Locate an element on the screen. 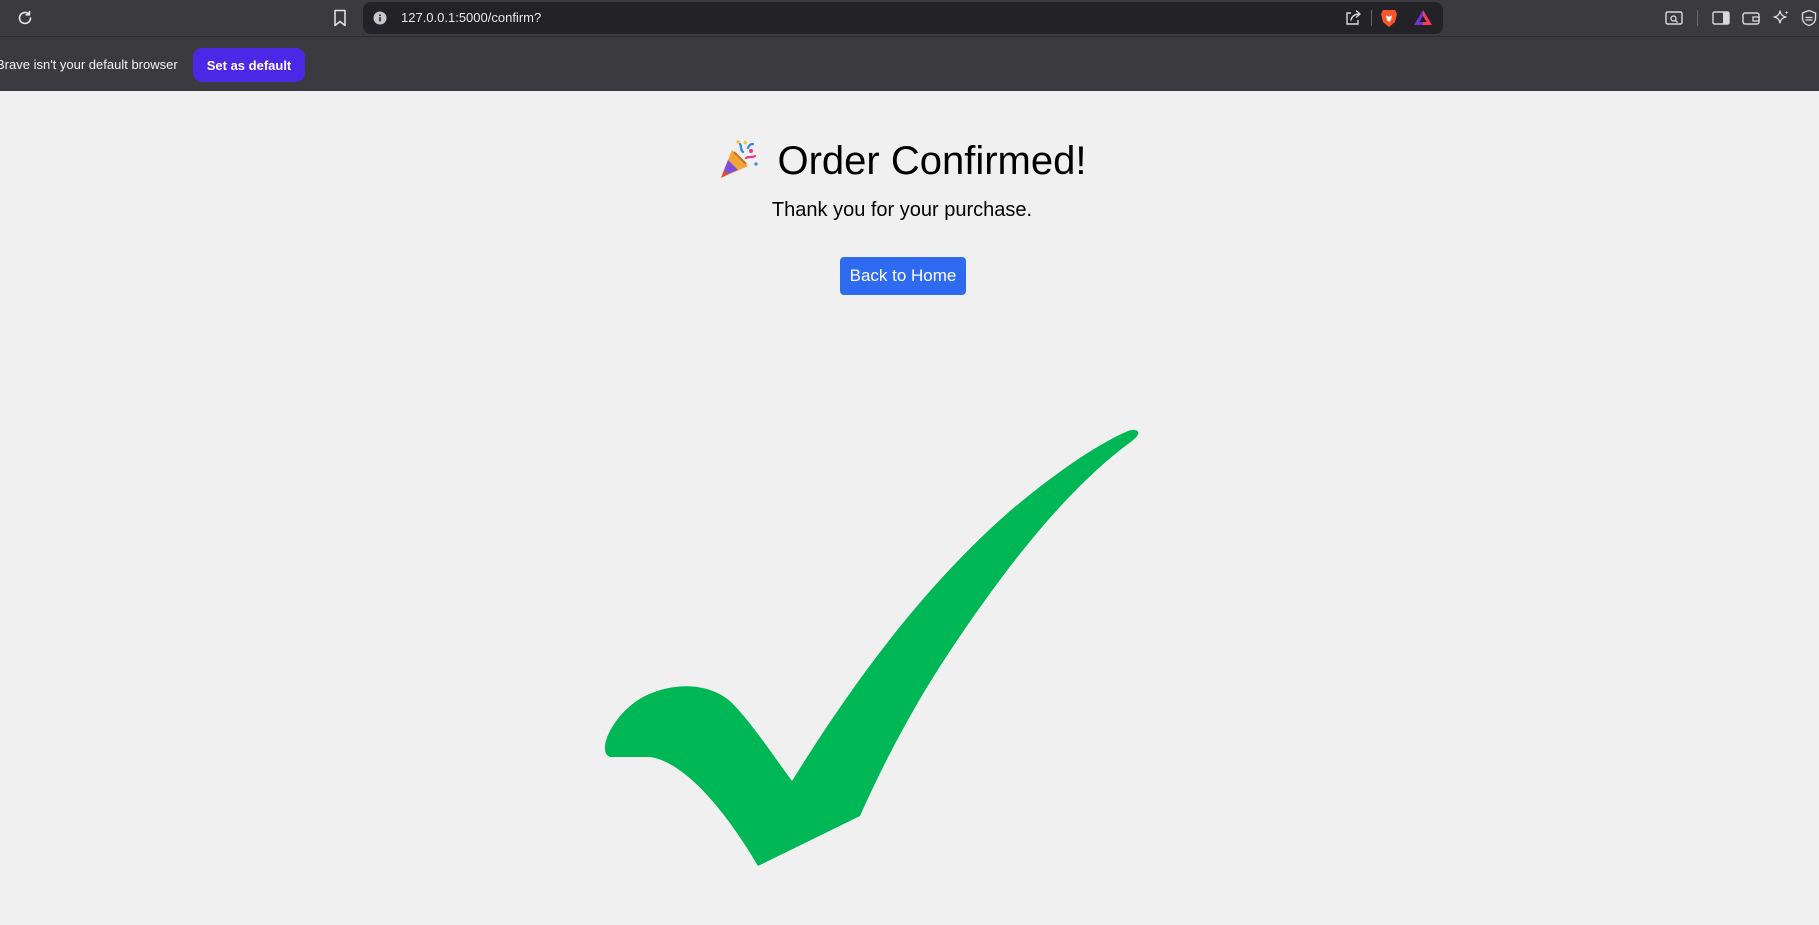 The width and height of the screenshot is (1819, 925). sidebar-icon is located at coordinates (1721, 18).